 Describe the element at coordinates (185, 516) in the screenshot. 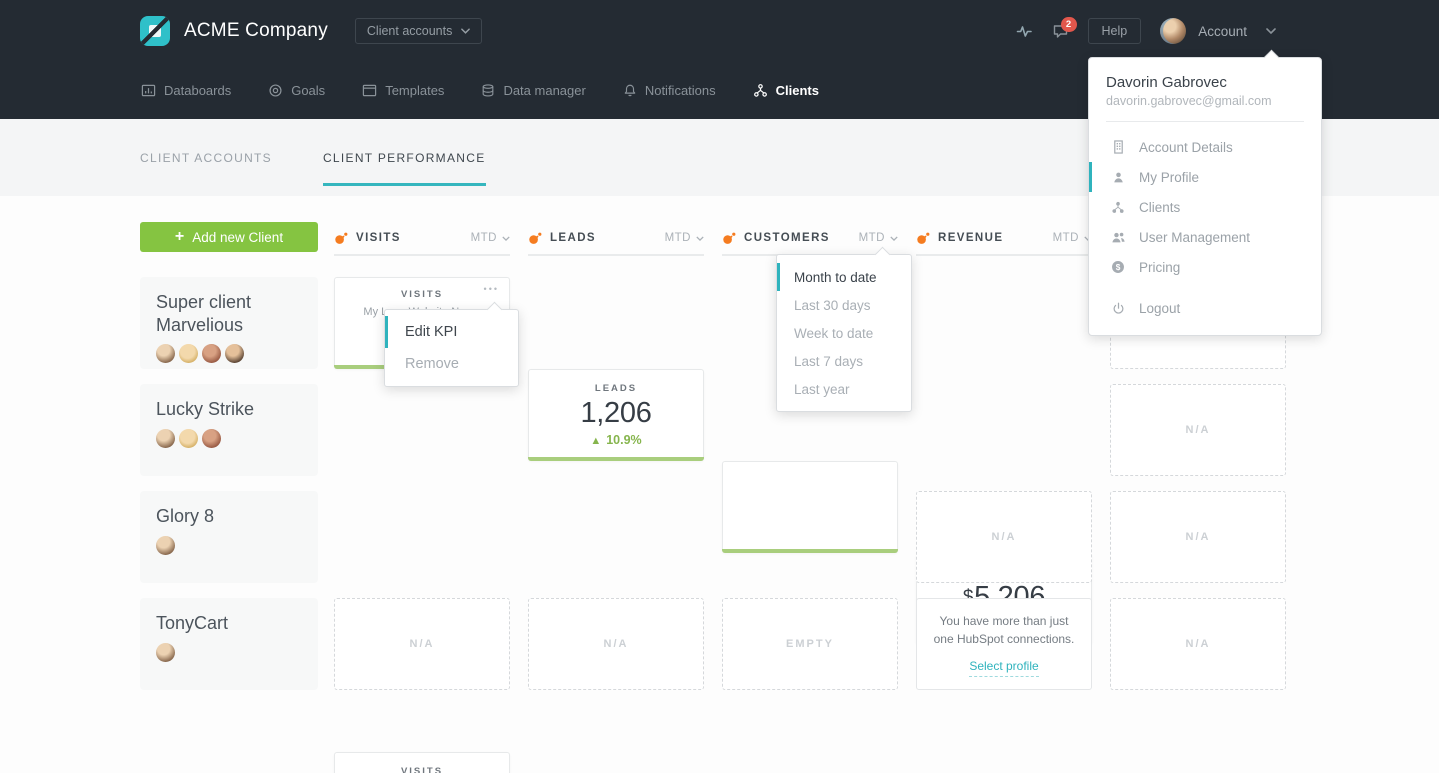

I see `client-name: Glory 8` at that location.